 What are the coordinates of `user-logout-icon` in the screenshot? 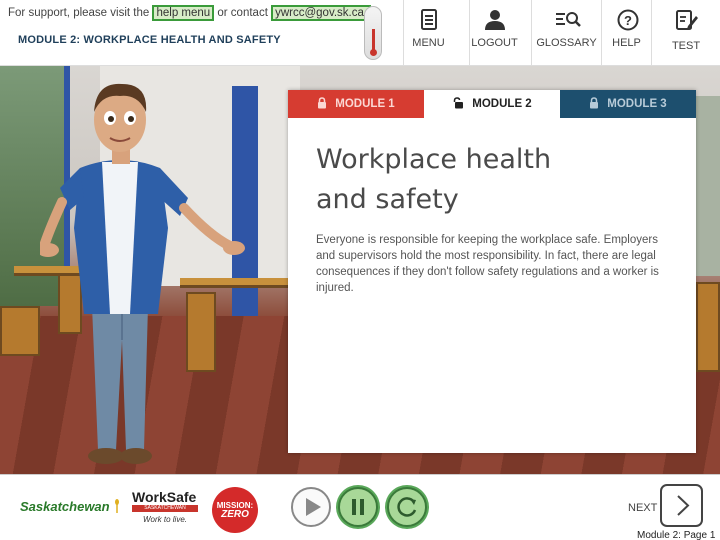 It's located at (495, 20).